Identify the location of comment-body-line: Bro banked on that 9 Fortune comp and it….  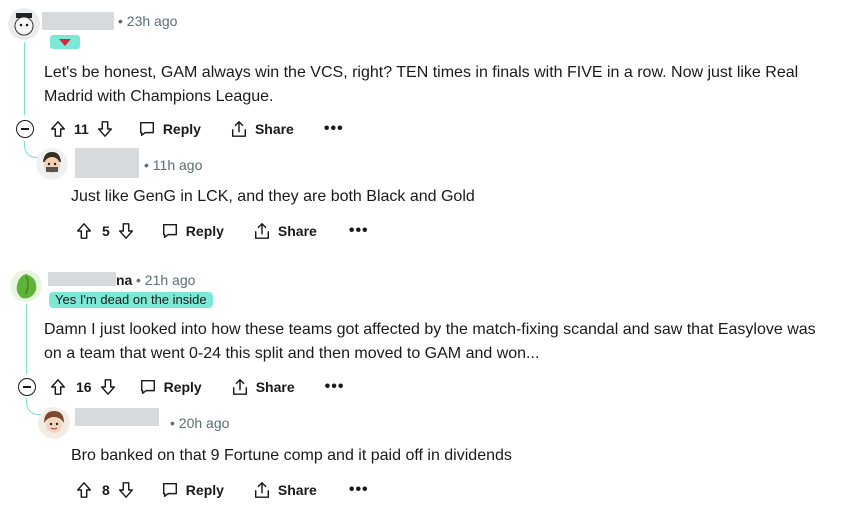
(291, 455).